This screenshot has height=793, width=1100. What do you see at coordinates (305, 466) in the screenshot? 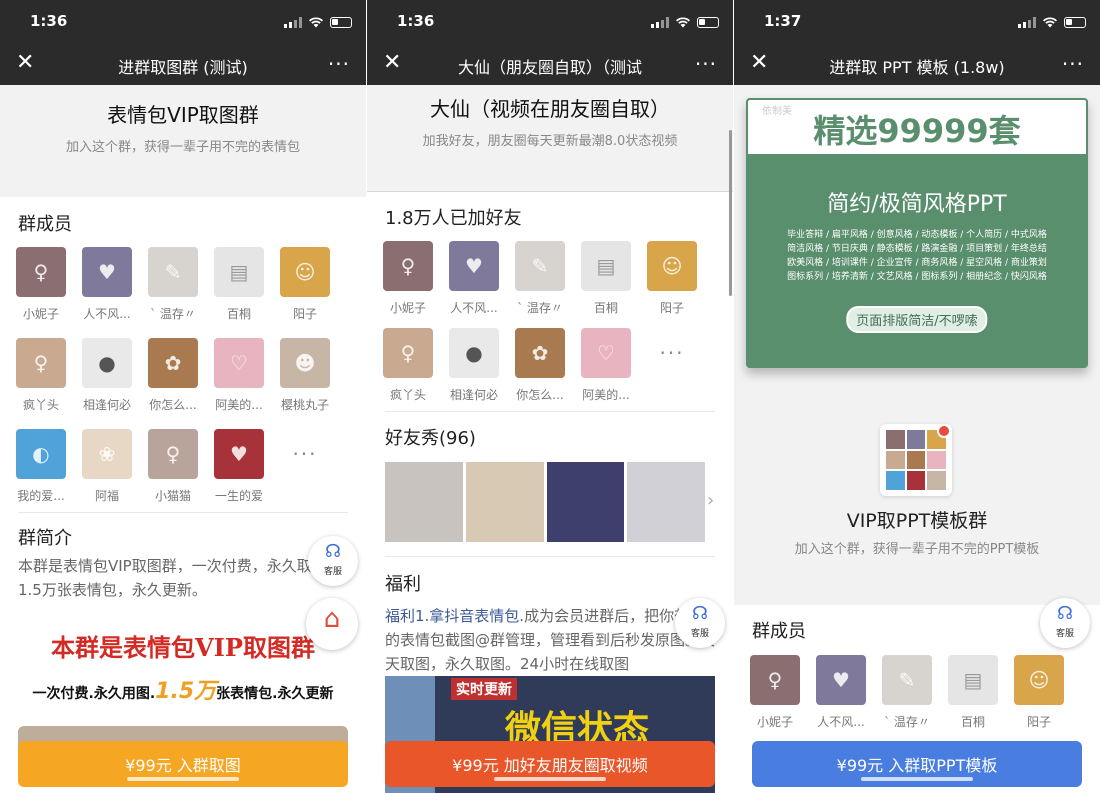
I see `more-members-button: ···` at bounding box center [305, 466].